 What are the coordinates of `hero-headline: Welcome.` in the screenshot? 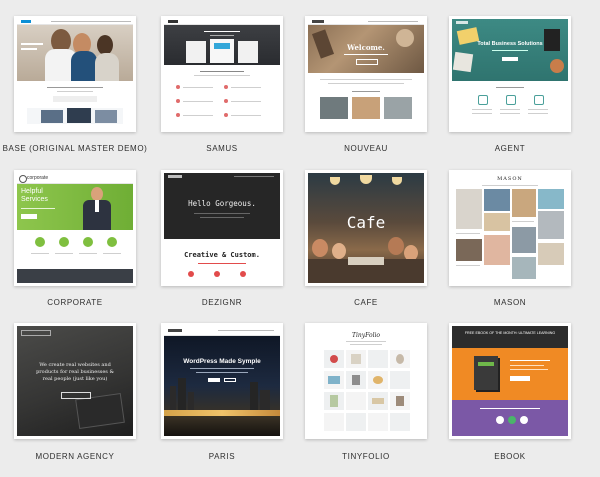 It's located at (366, 47).